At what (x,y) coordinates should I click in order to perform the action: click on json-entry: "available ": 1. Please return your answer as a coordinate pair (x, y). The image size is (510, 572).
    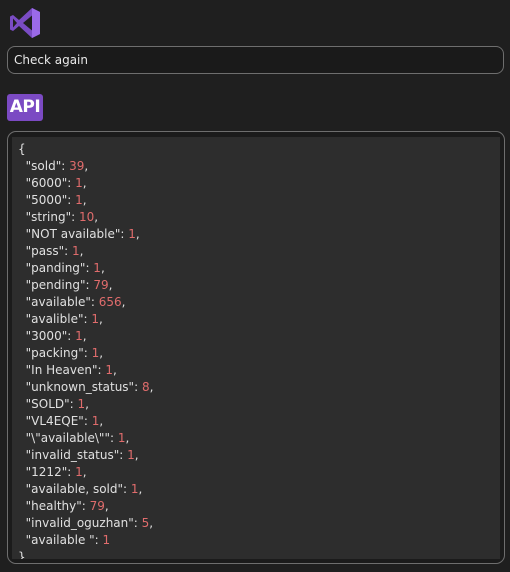
    Looking at the image, I should click on (259, 540).